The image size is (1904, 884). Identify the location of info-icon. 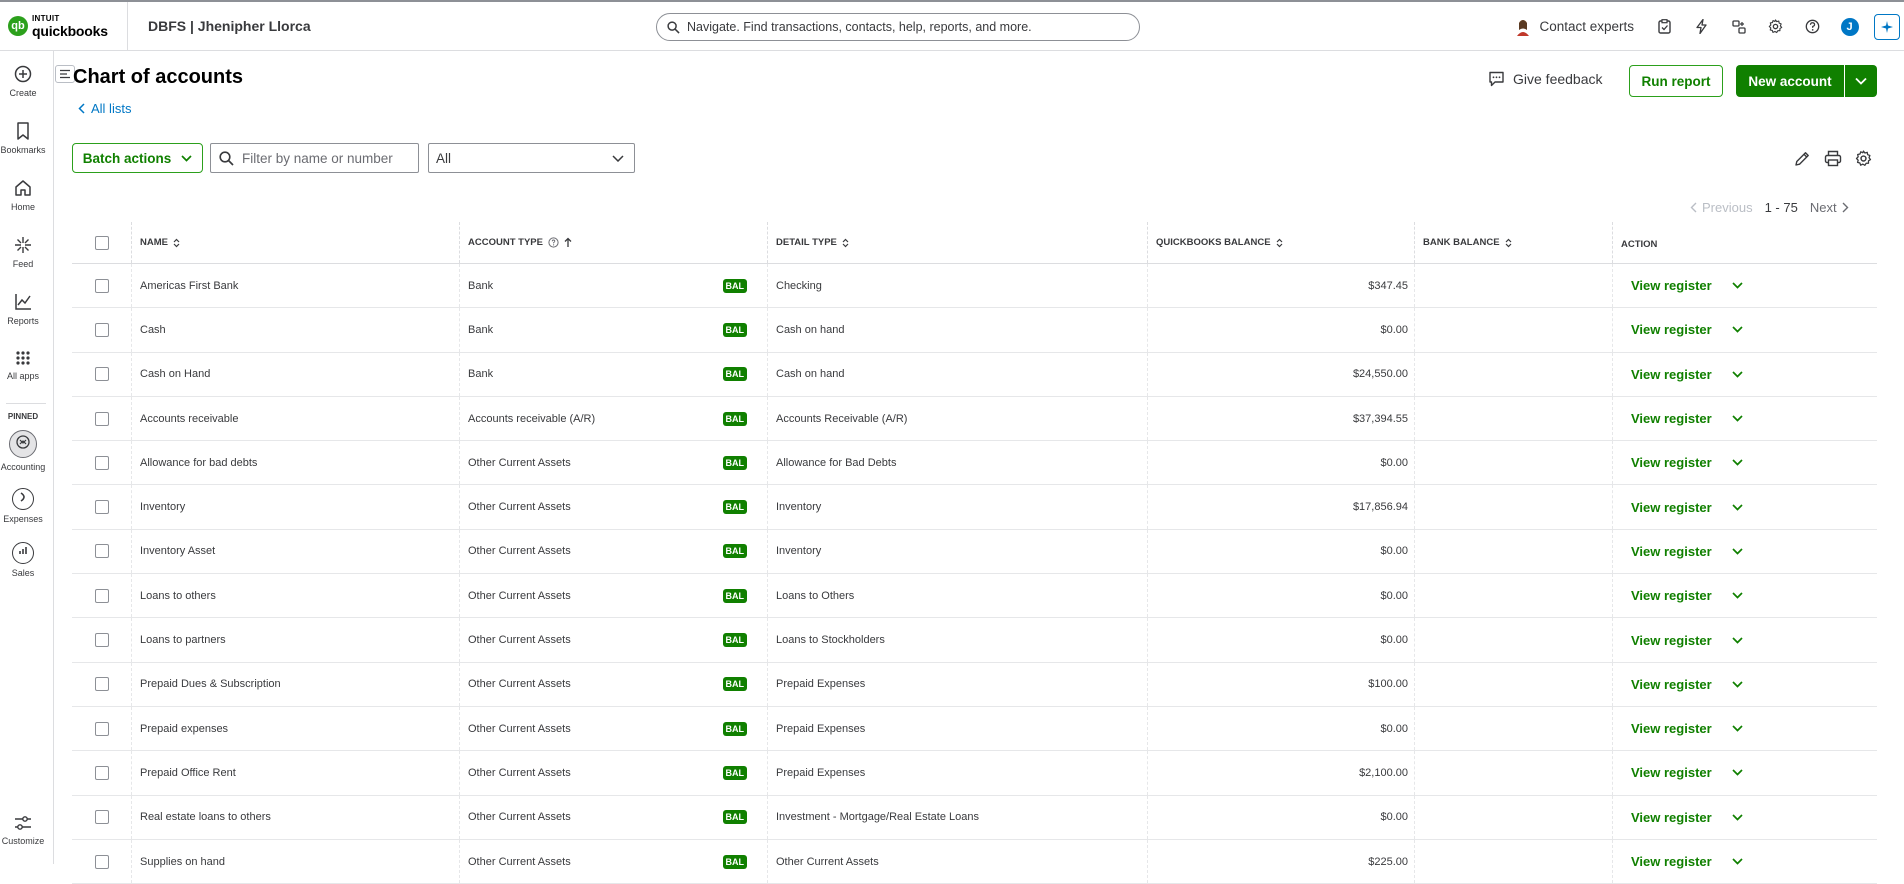
(553, 242).